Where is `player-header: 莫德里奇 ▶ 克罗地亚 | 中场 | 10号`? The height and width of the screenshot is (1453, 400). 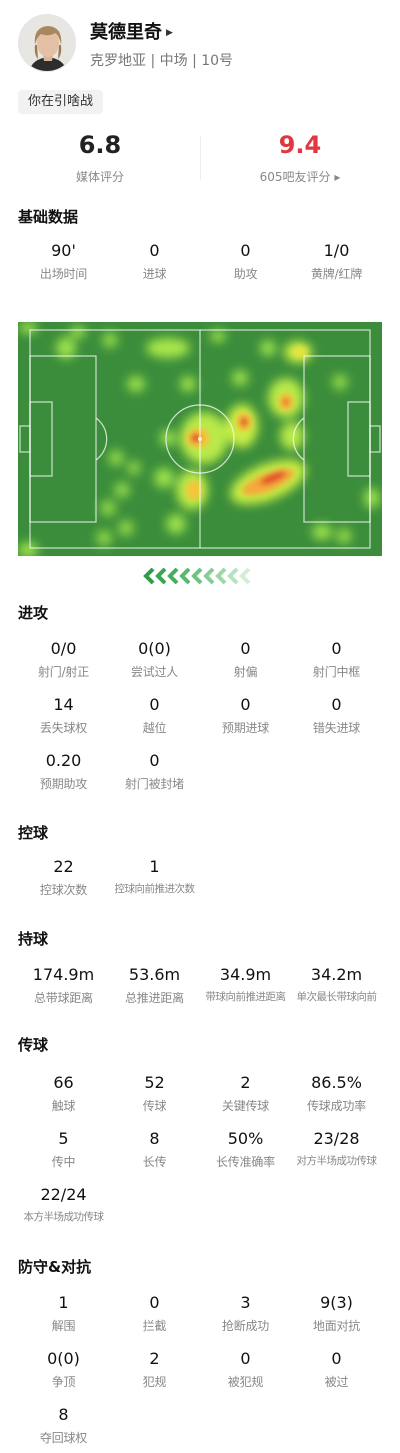 player-header: 莫德里奇 ▶ 克罗地亚 | 中场 | 10号 is located at coordinates (200, 40).